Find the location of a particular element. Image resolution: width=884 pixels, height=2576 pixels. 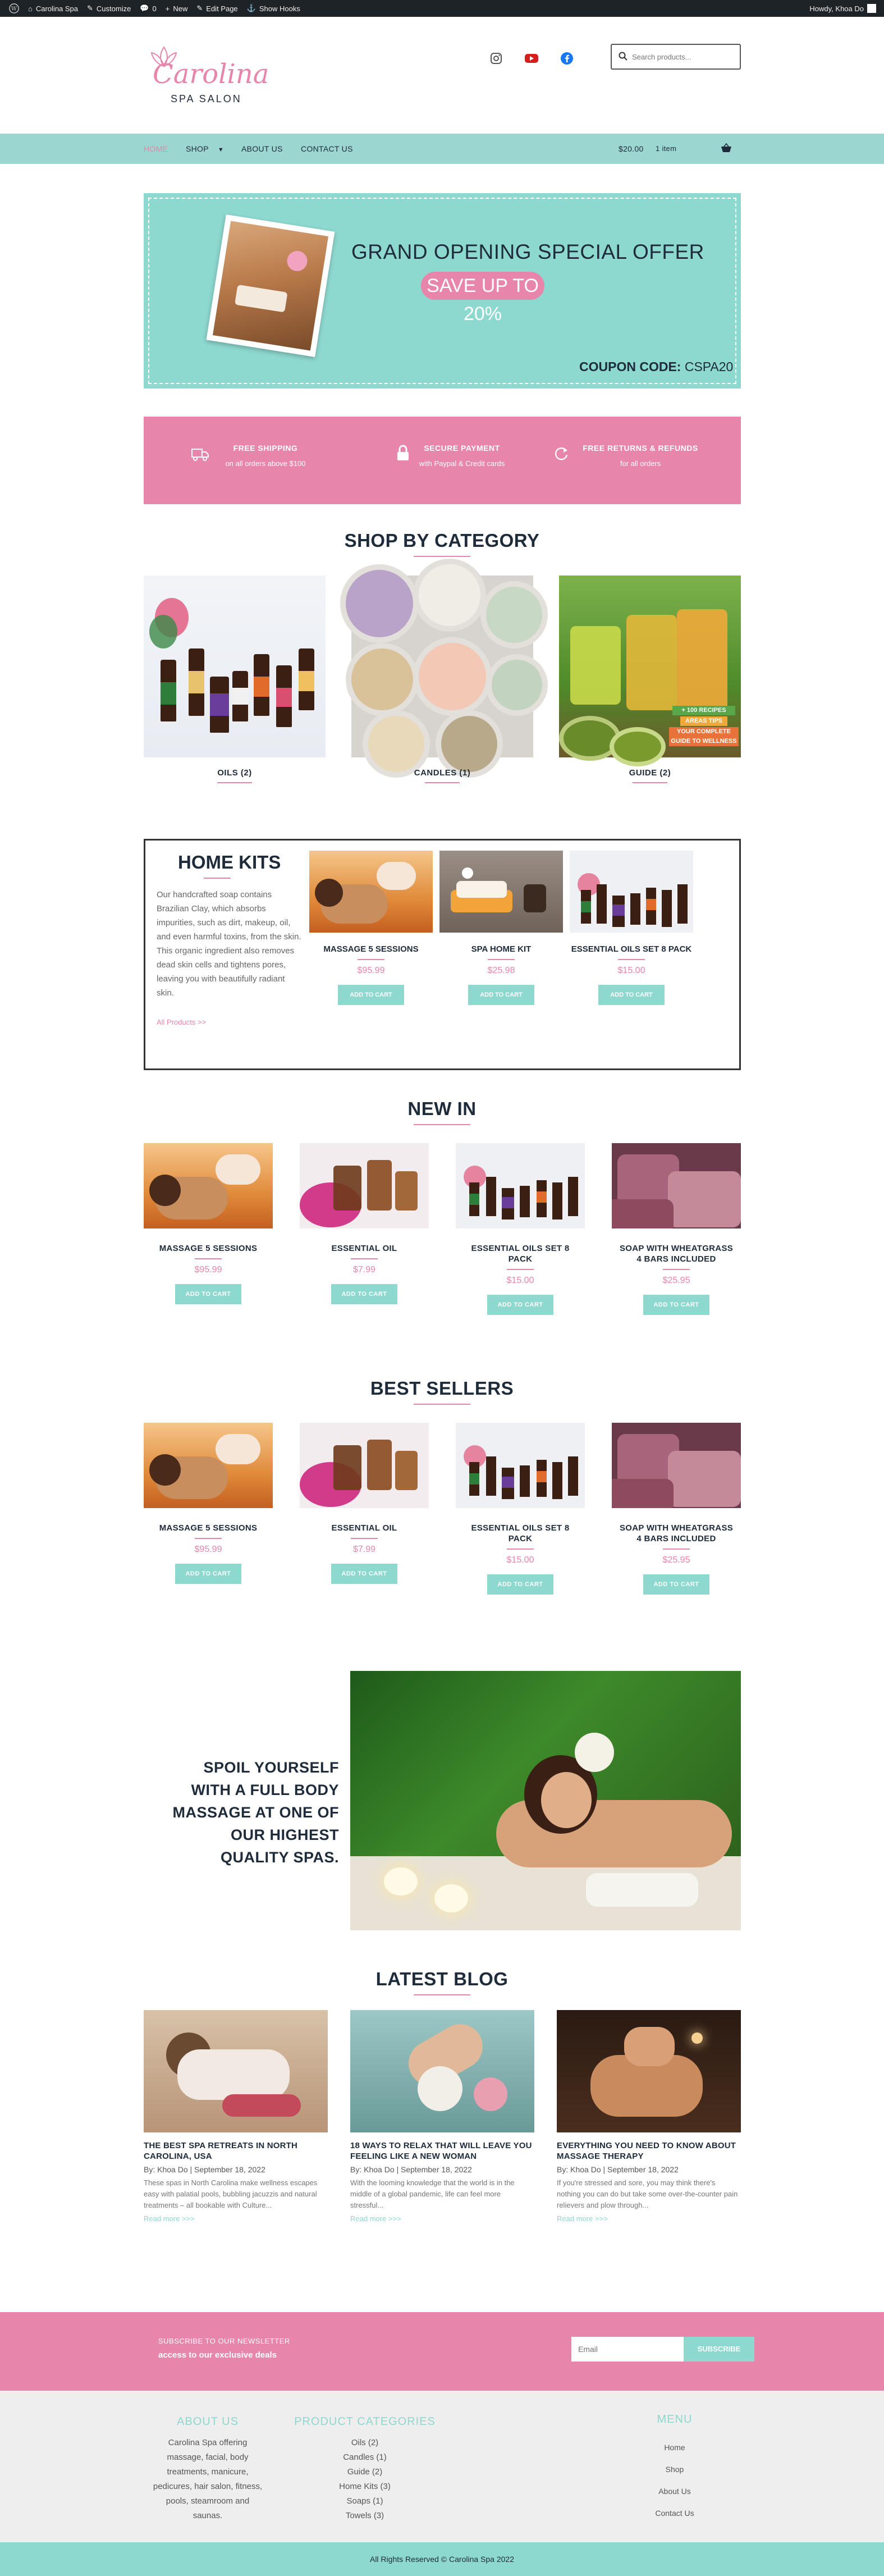

admin-show-hooks-link: ⚓ Show Hooks is located at coordinates (273, 8).